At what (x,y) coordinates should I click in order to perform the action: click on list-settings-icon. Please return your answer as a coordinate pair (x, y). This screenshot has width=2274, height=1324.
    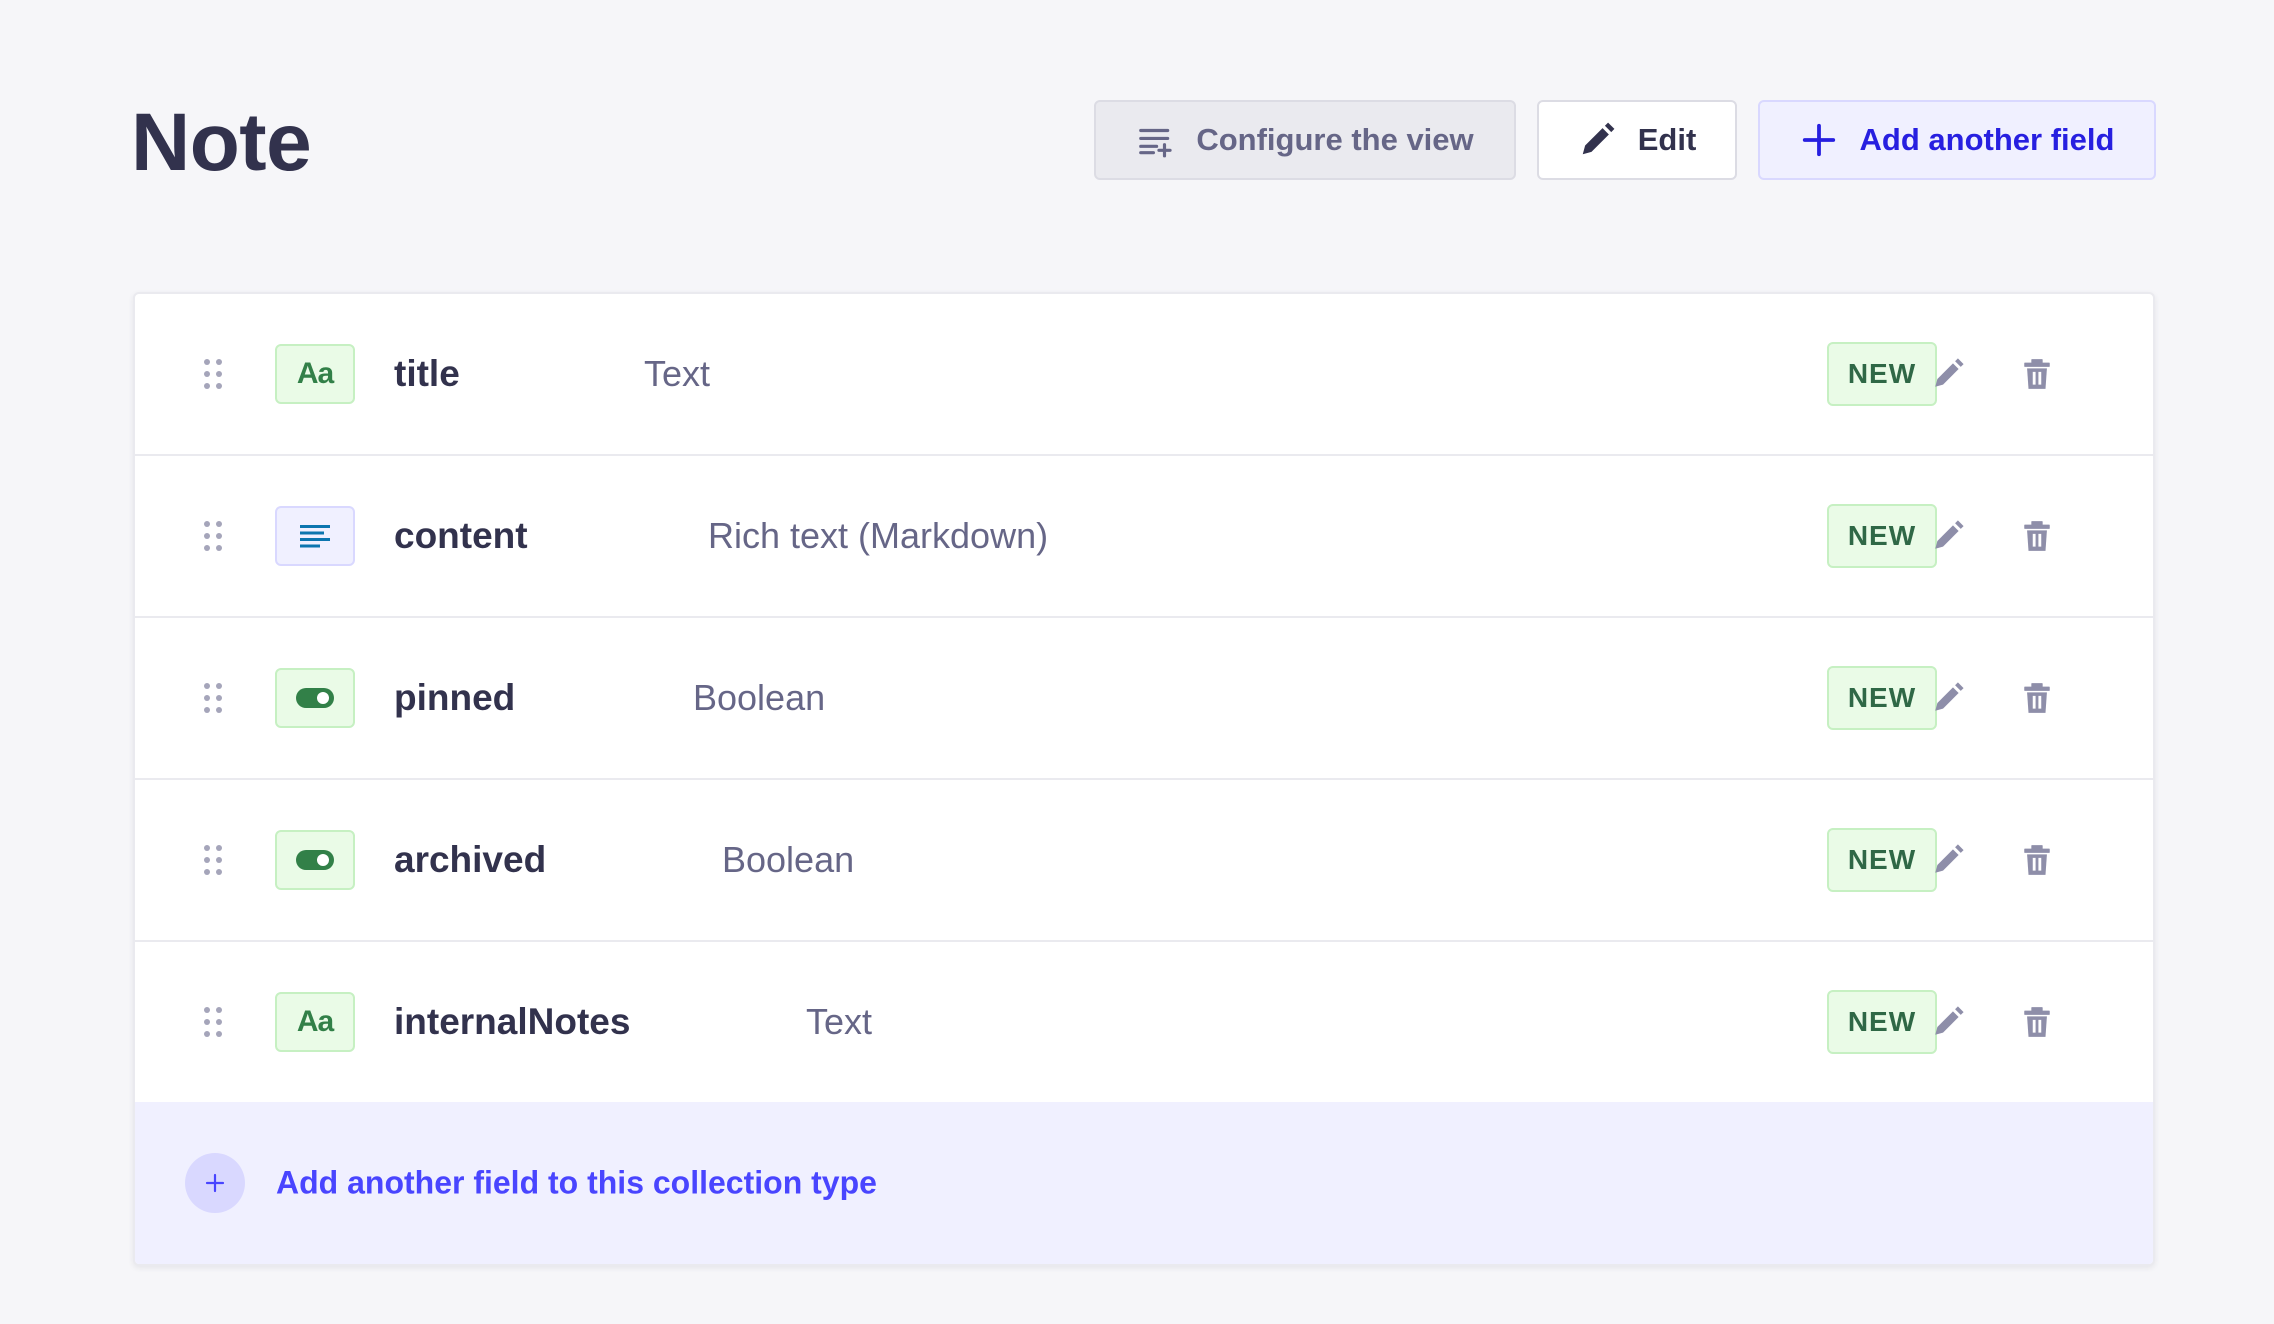
    Looking at the image, I should click on (1155, 143).